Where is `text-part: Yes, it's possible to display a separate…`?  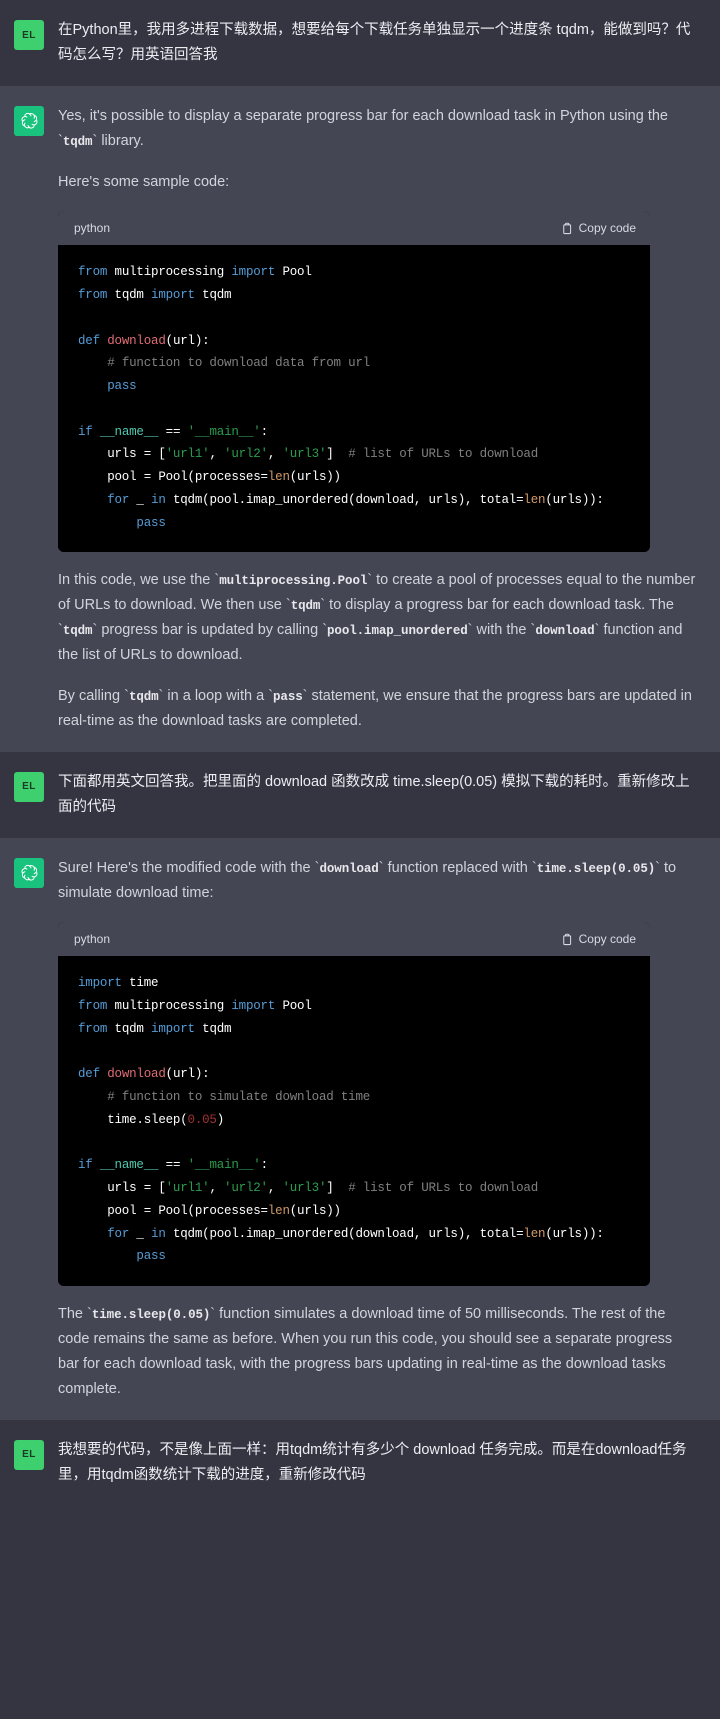 text-part: Yes, it's possible to display a separate… is located at coordinates (363, 115).